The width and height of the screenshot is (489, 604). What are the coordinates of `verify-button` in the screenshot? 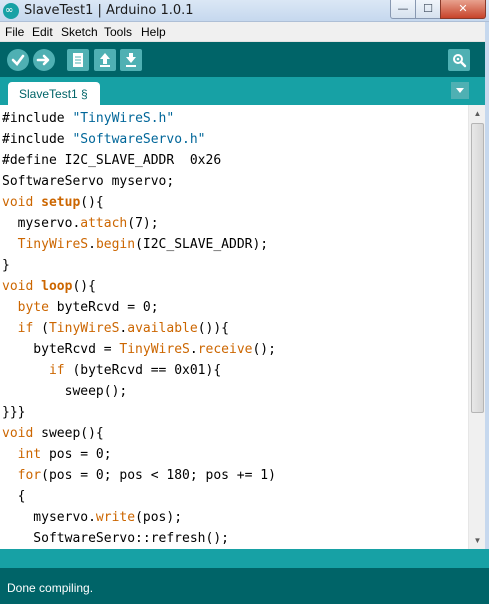 It's located at (18, 60).